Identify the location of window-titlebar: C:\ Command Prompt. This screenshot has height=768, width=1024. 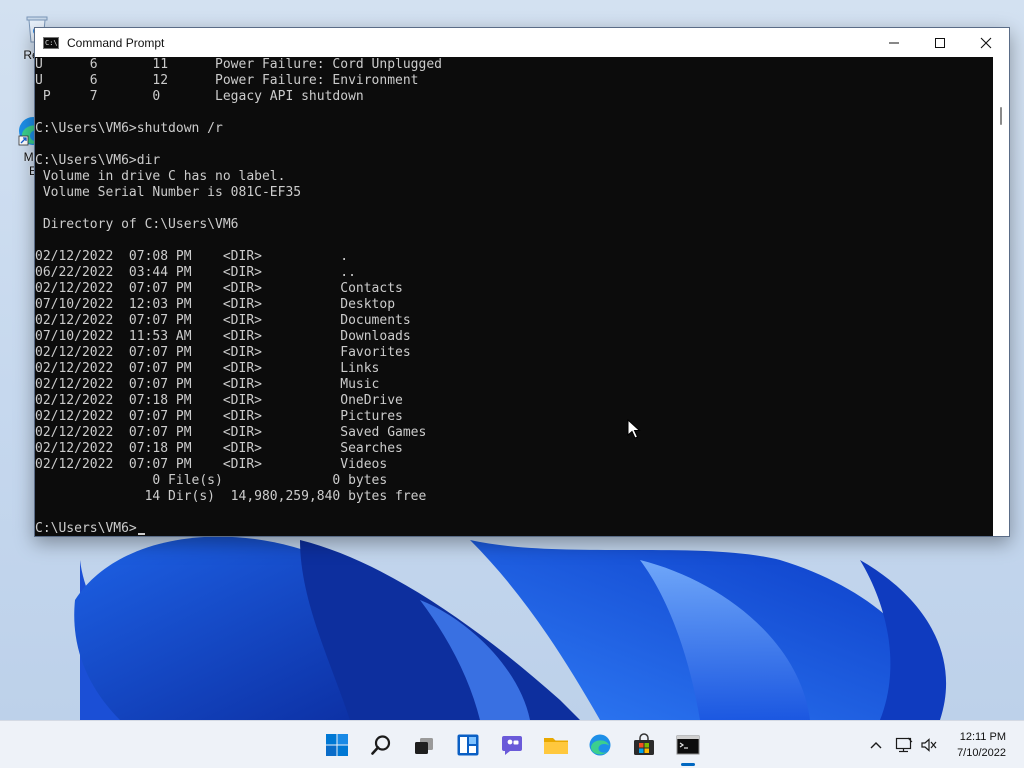
(522, 42).